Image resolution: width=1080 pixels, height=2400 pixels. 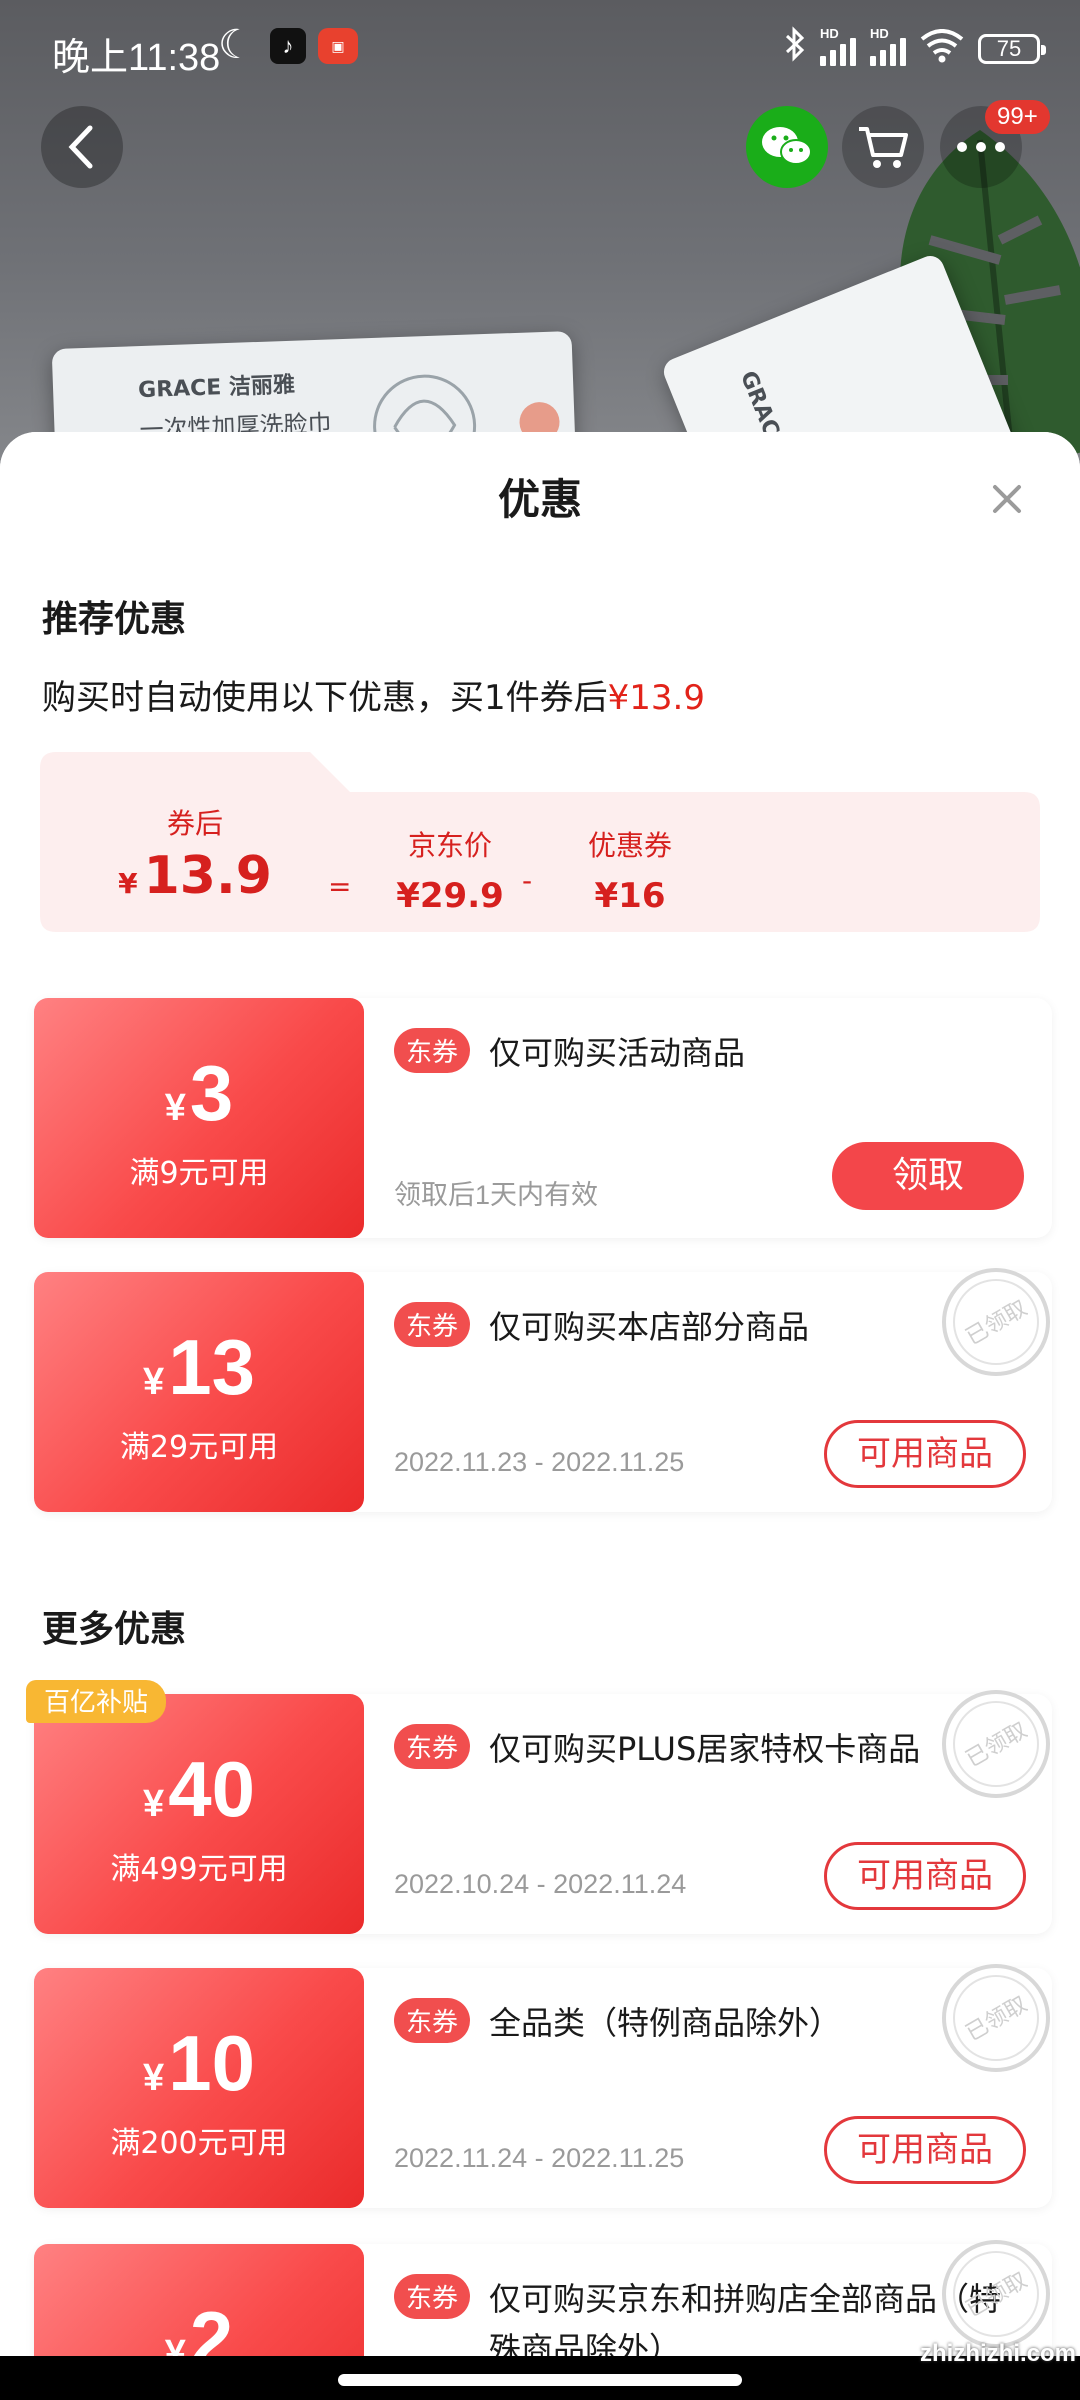 I want to click on battery-level: 75, so click(x=1009, y=48).